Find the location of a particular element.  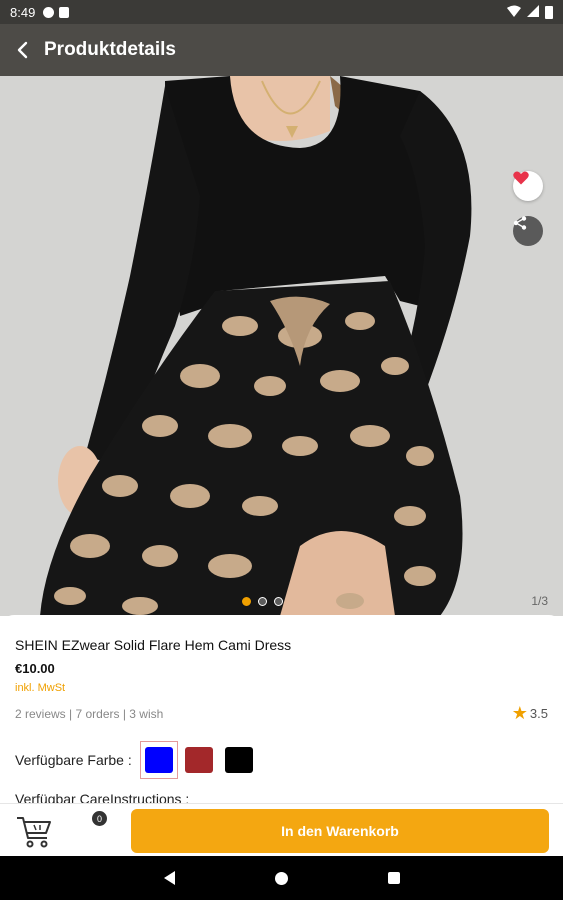

notification-icon is located at coordinates (49, 12).